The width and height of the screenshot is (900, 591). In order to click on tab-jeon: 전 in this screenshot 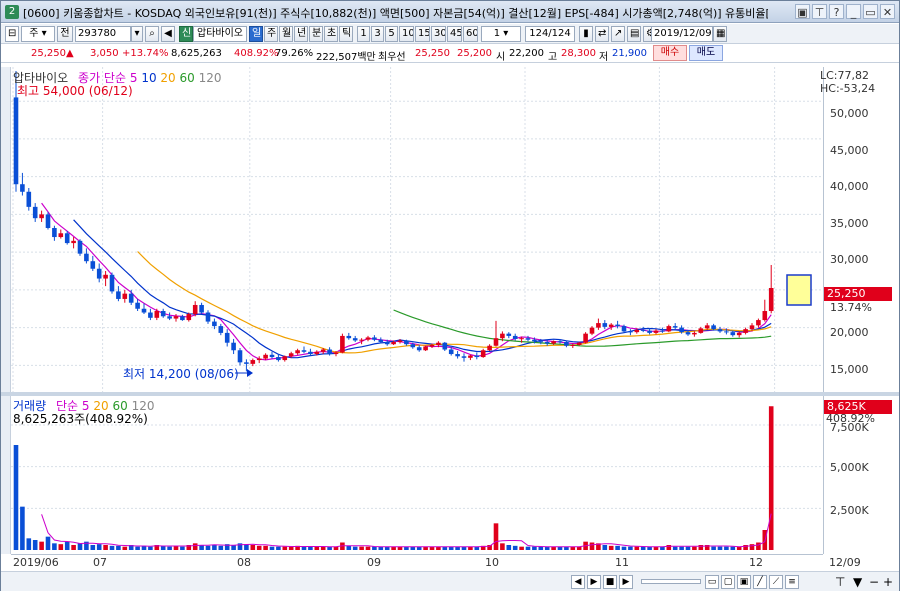, I will do `click(65, 34)`.